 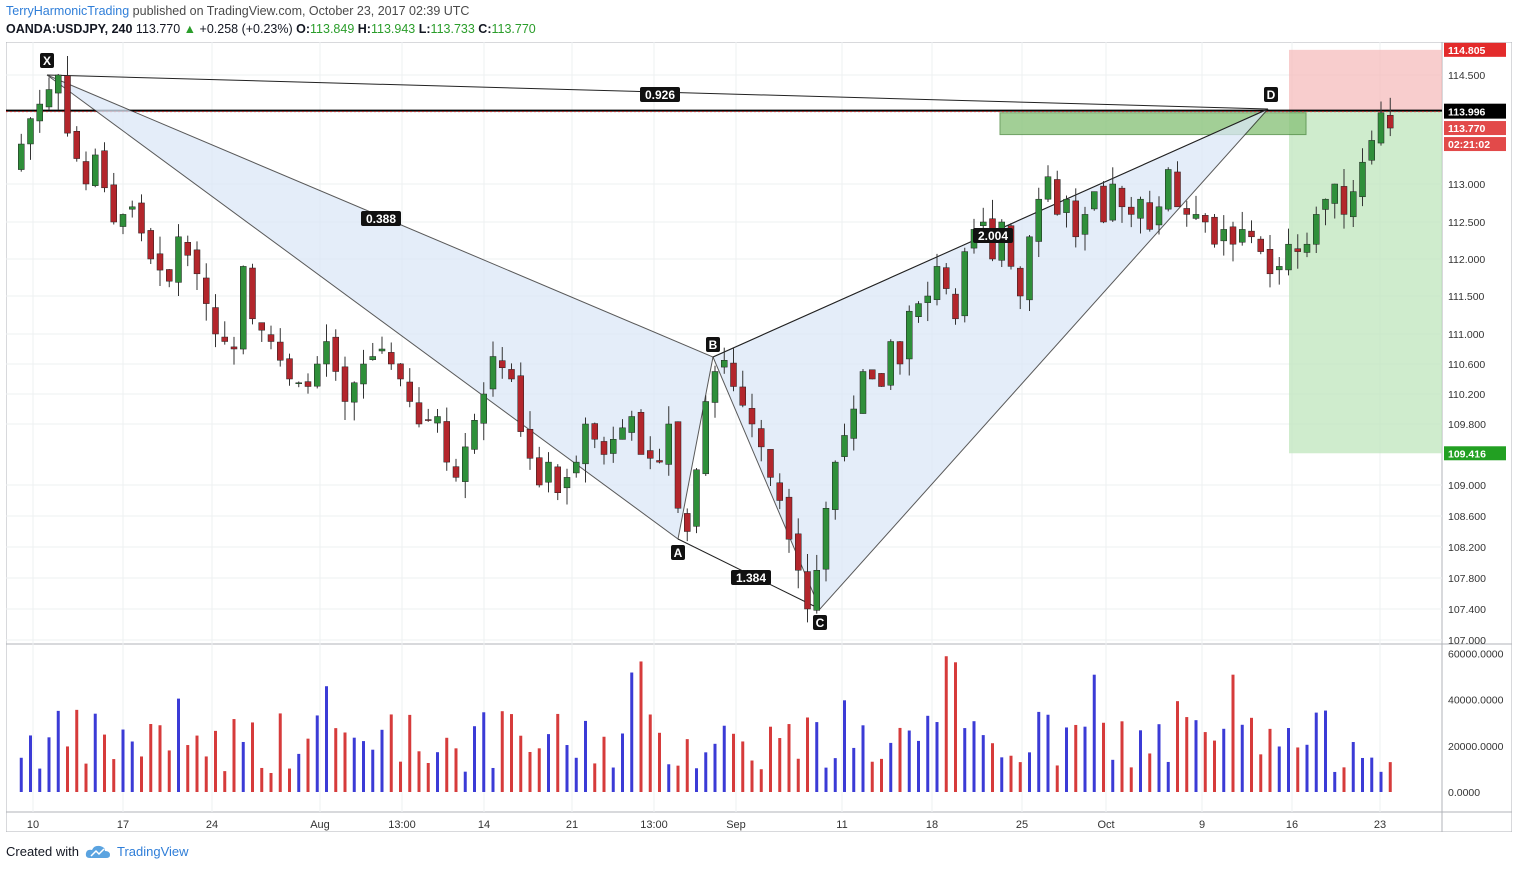 What do you see at coordinates (654, 825) in the screenshot?
I see `time-tick-label: 13:00` at bounding box center [654, 825].